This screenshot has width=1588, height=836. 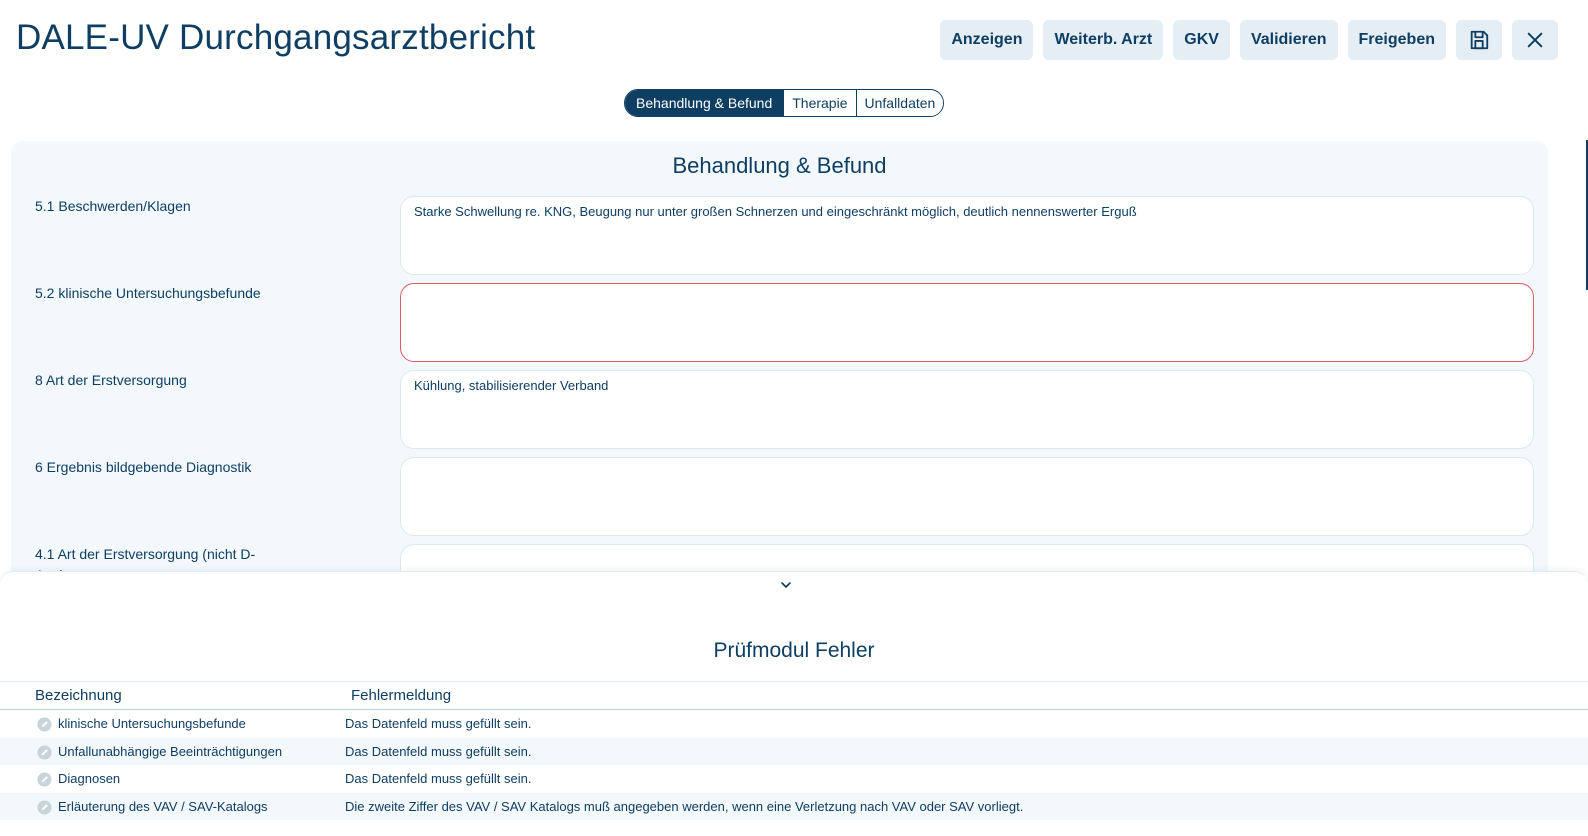 What do you see at coordinates (1396, 40) in the screenshot?
I see `freigeben-button: Freigeben` at bounding box center [1396, 40].